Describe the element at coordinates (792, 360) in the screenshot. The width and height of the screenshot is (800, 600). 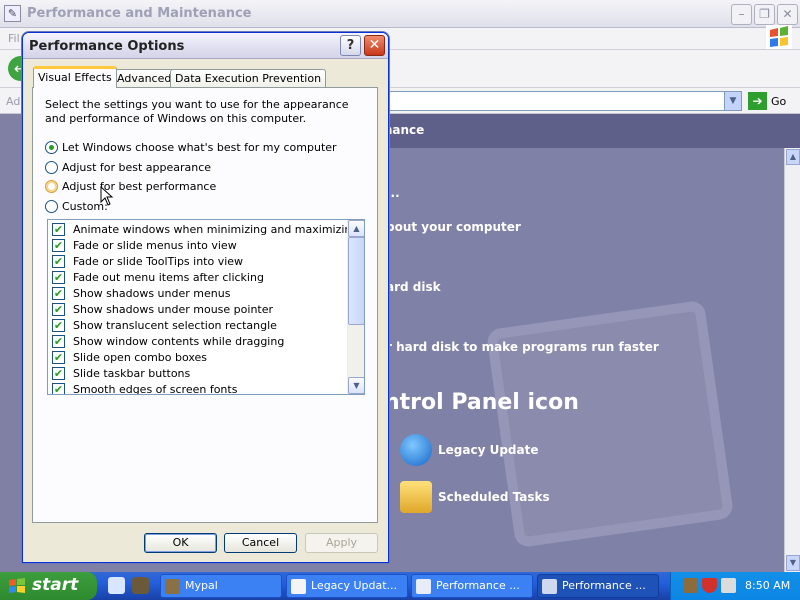
I see `content-scrollbar: ▲ ▼` at that location.